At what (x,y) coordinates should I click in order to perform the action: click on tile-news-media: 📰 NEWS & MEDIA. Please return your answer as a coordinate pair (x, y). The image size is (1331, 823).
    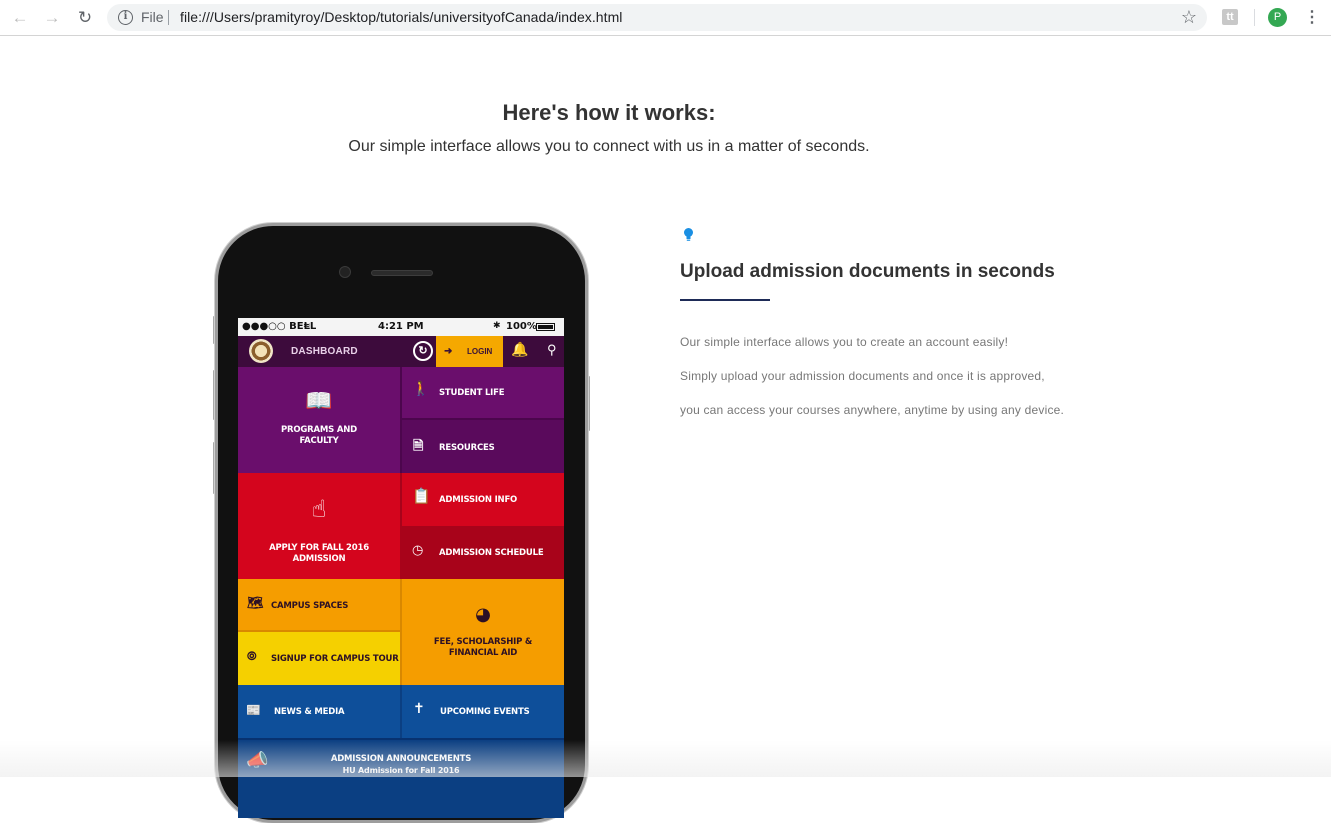
    Looking at the image, I should click on (320, 711).